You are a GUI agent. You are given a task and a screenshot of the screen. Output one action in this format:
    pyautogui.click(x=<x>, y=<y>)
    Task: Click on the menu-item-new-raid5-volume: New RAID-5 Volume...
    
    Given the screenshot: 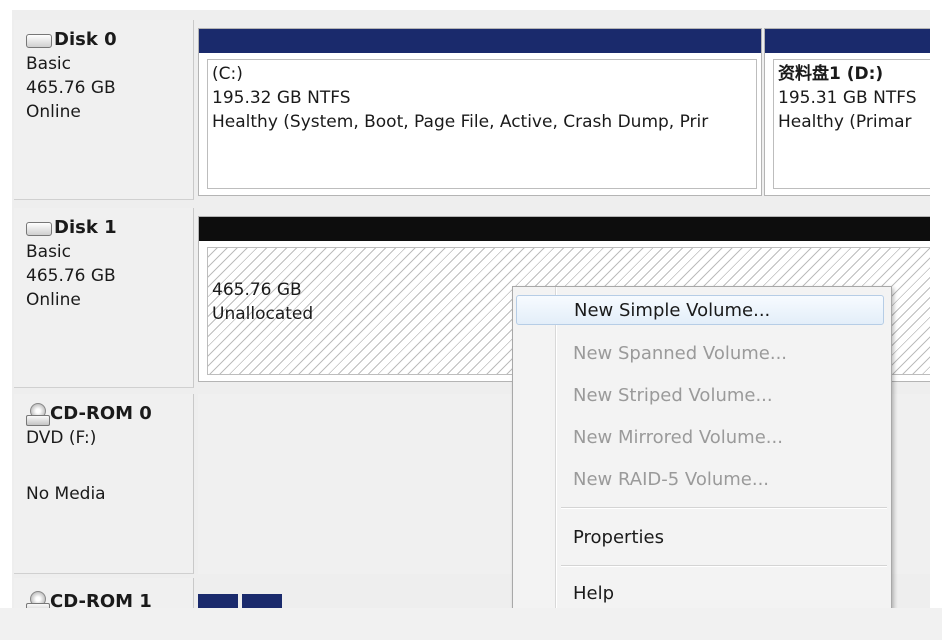 What is the action you would take?
    pyautogui.click(x=671, y=479)
    